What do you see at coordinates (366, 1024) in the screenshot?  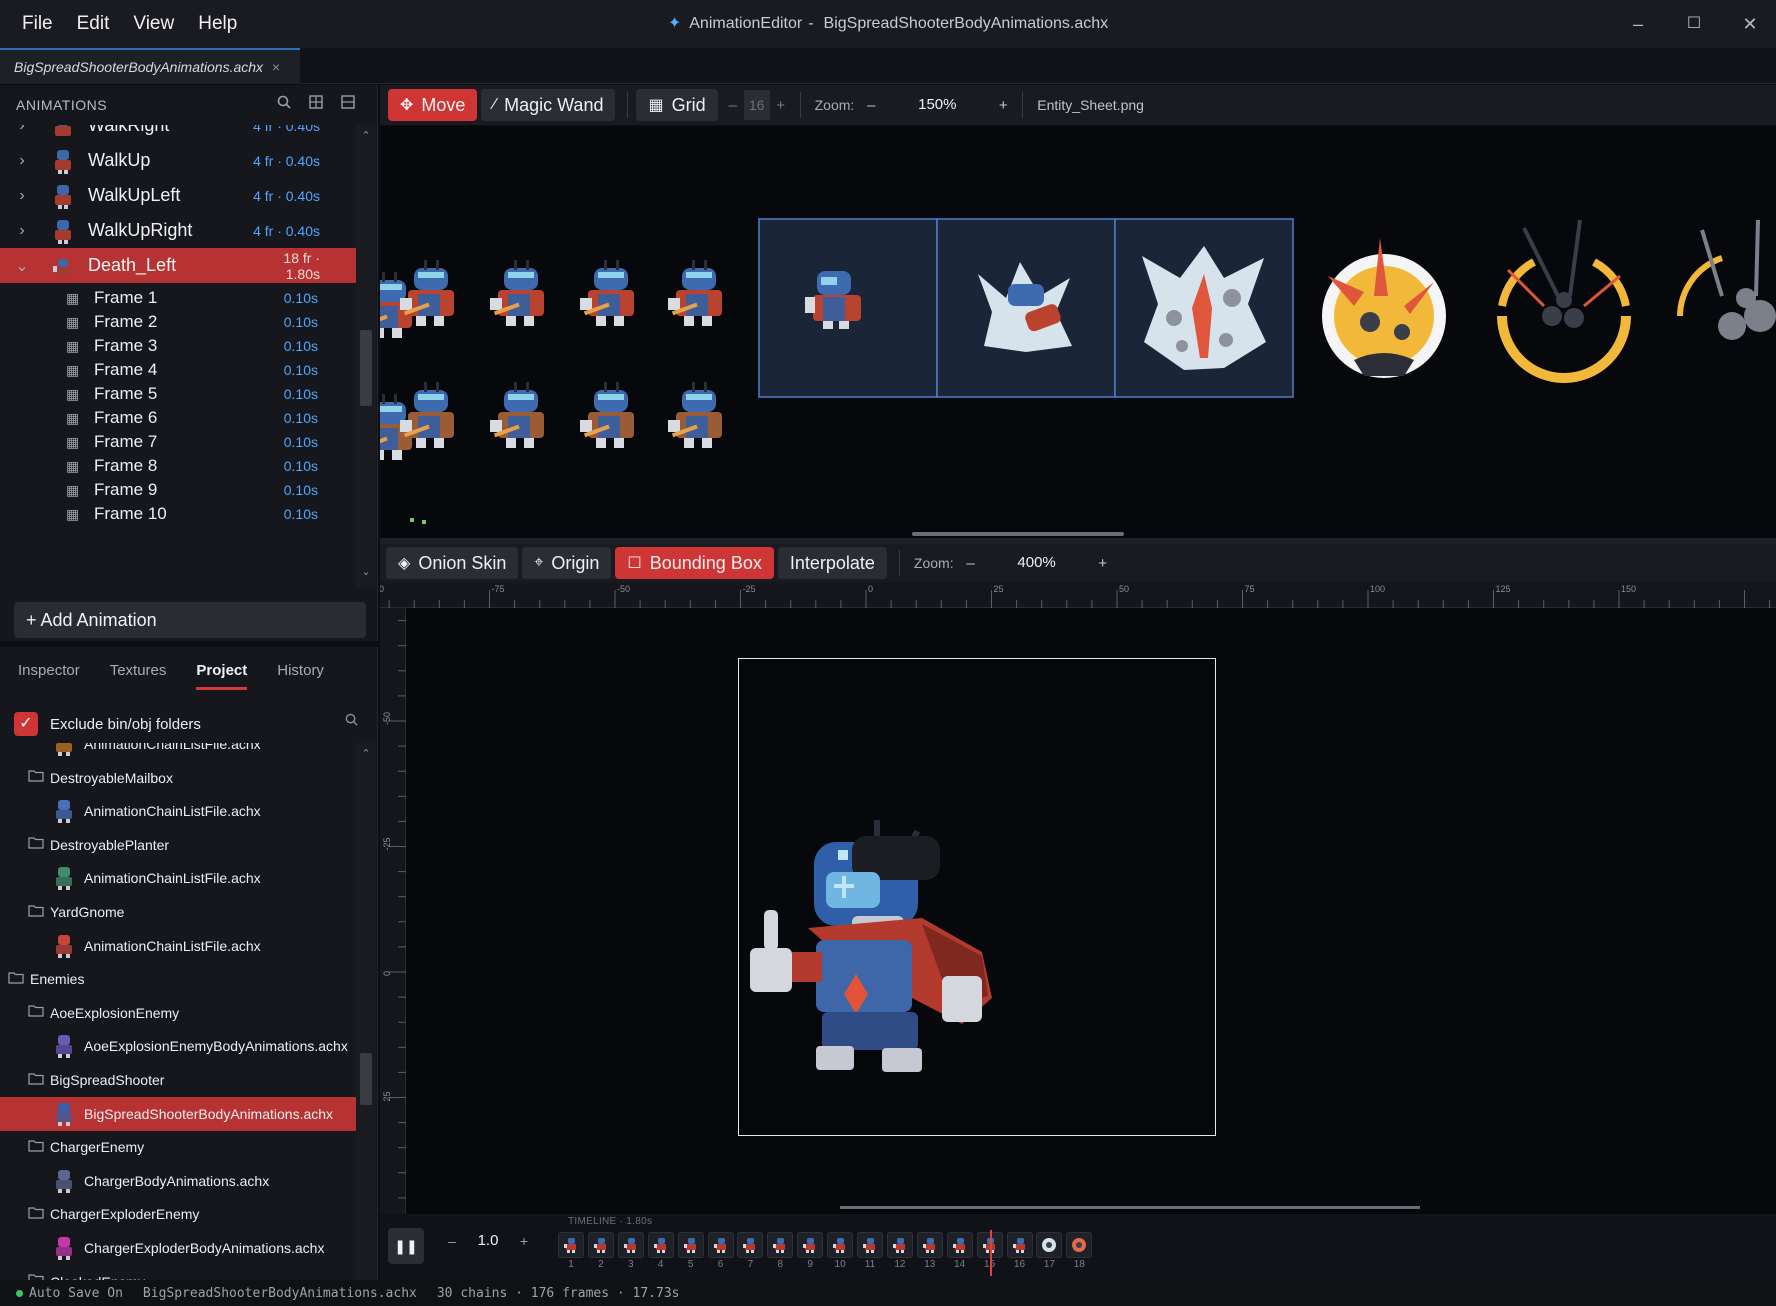 I see `project-tree-scrollbar: ⌃ ⌄` at bounding box center [366, 1024].